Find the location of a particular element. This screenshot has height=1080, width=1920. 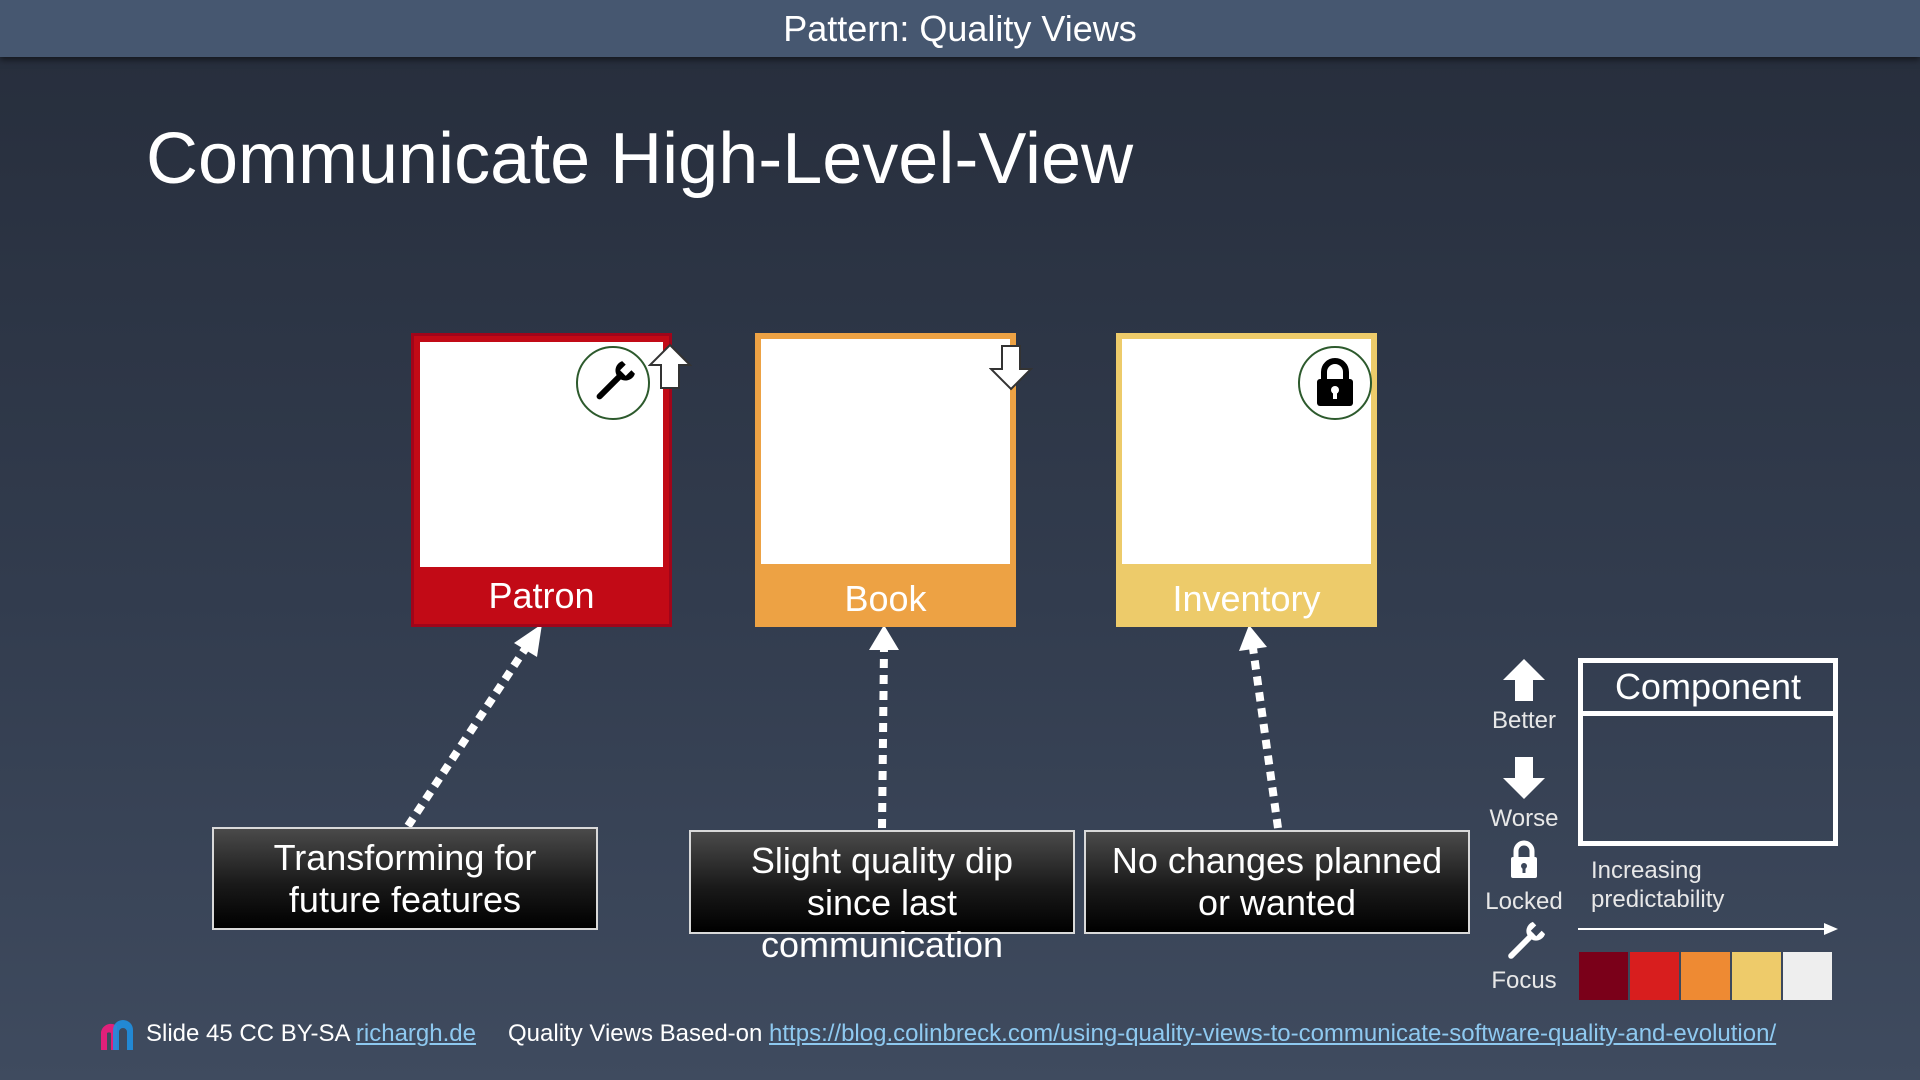

component-label: Book is located at coordinates (885, 598).